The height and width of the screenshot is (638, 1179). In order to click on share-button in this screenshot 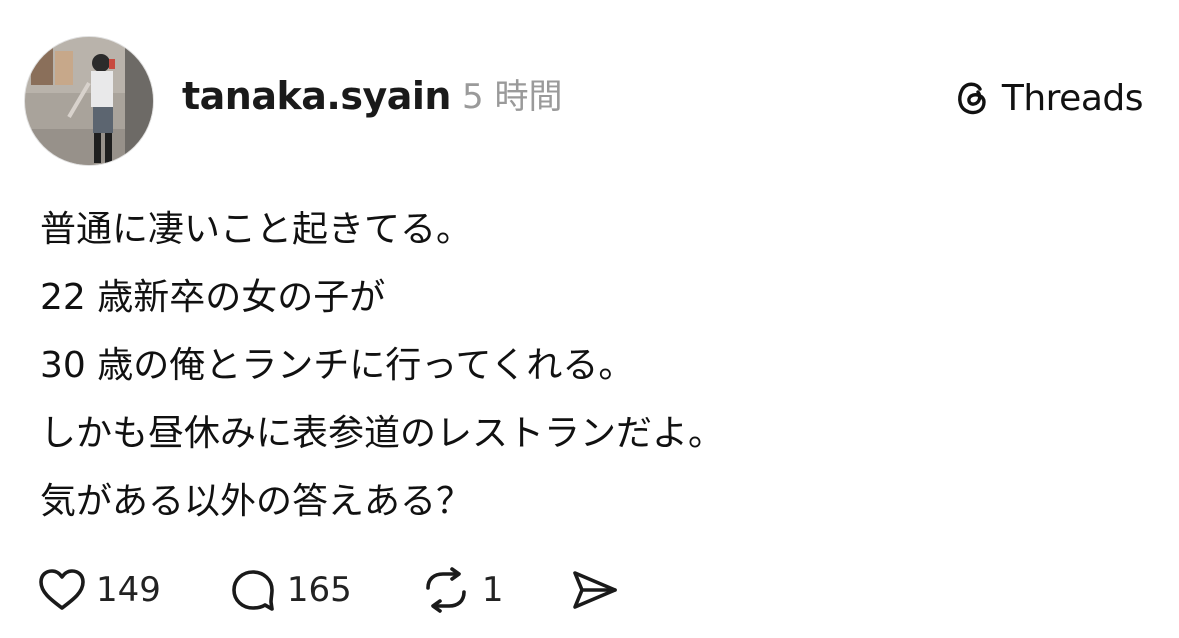, I will do `click(595, 590)`.